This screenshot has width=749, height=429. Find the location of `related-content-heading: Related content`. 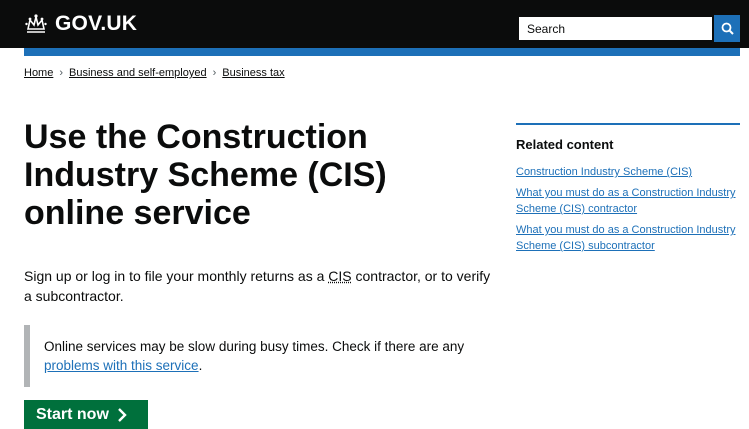

related-content-heading: Related content is located at coordinates (565, 144).